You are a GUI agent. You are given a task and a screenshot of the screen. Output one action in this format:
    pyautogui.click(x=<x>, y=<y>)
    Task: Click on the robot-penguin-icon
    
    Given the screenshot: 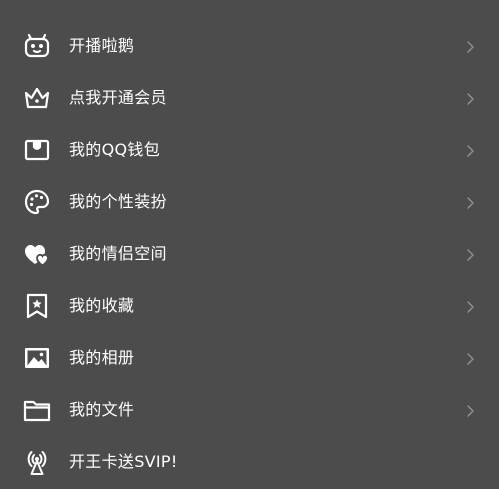 What is the action you would take?
    pyautogui.click(x=37, y=46)
    